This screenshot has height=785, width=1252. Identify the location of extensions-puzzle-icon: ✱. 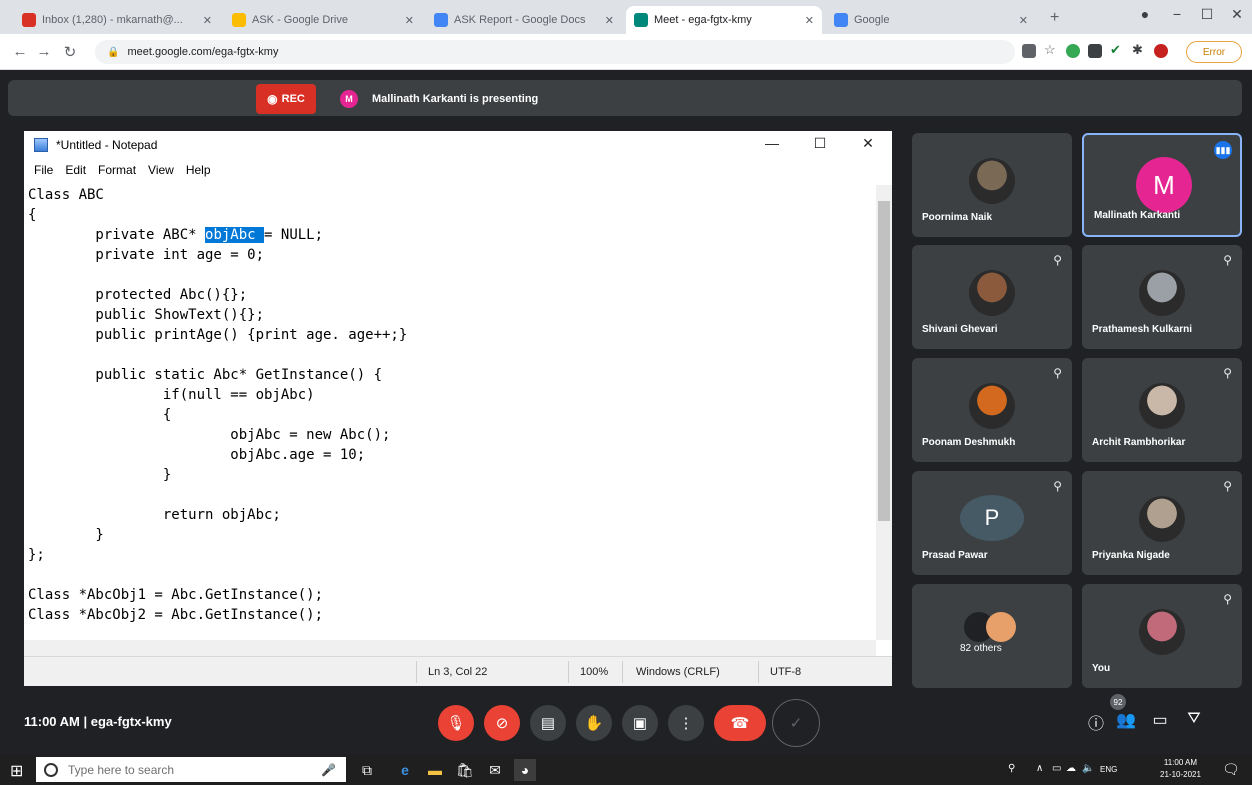
(1139, 49).